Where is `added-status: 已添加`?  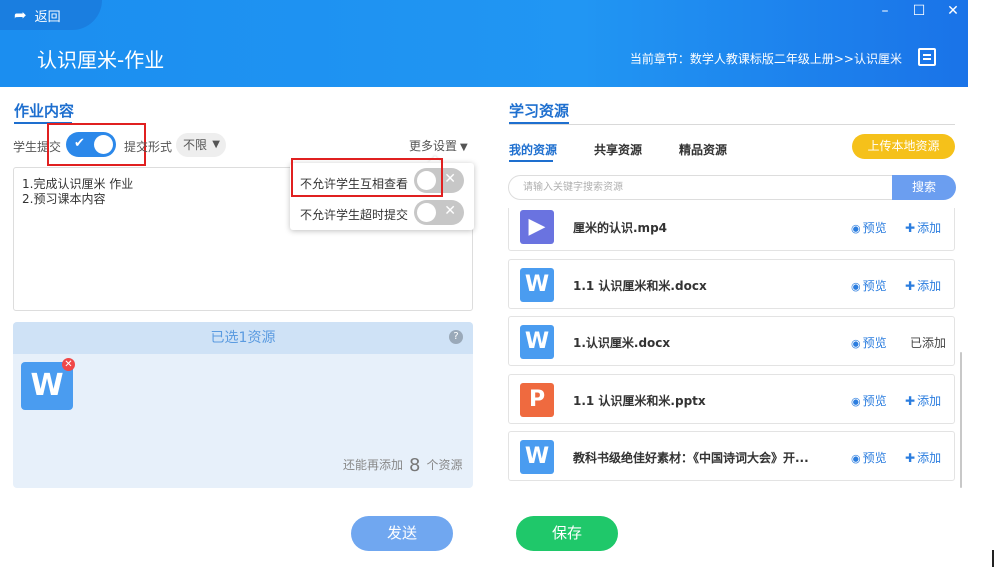 added-status: 已添加 is located at coordinates (928, 343).